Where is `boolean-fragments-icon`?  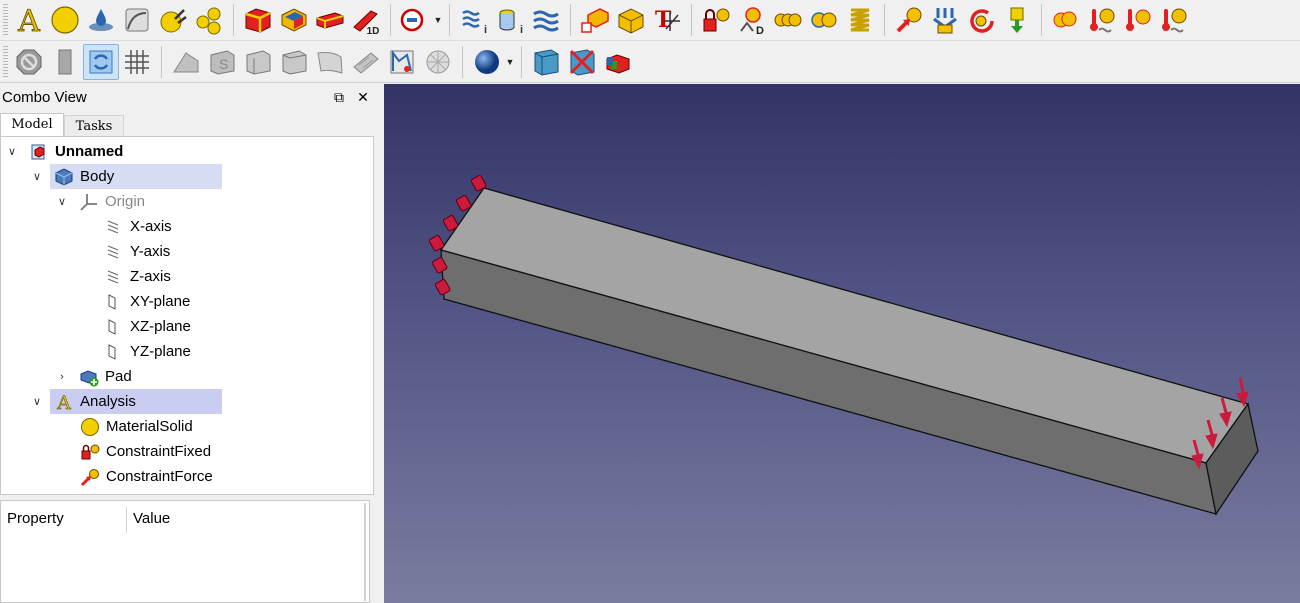
boolean-fragments-icon is located at coordinates (415, 20).